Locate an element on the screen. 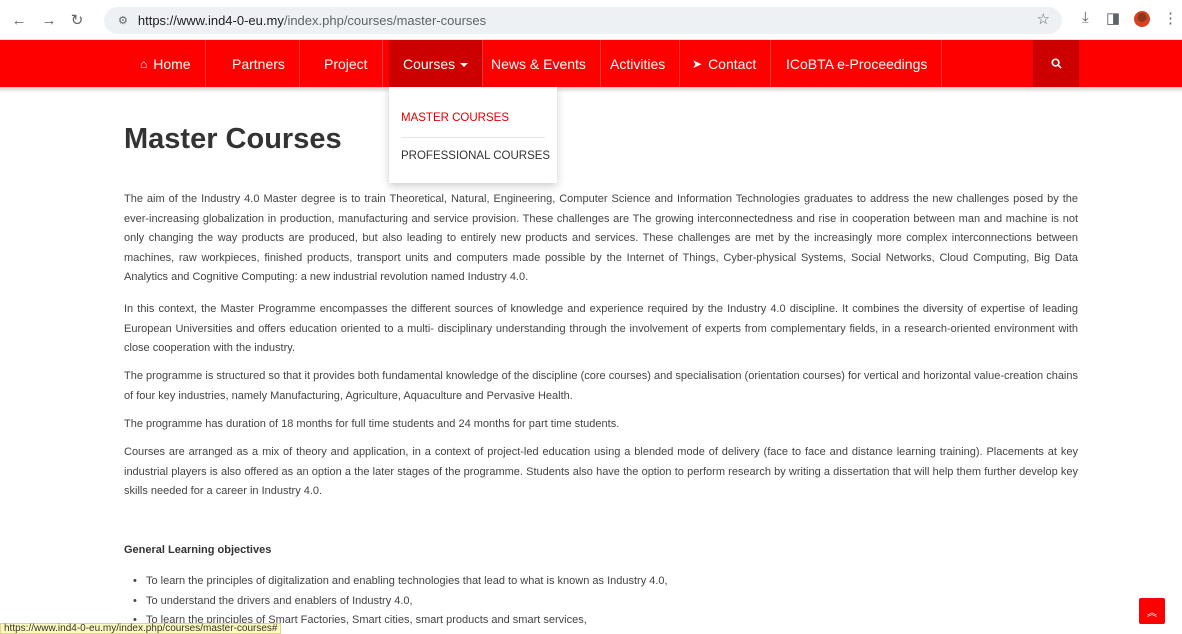 The height and width of the screenshot is (634, 1182). bookmark-star-icon: ☆ is located at coordinates (1043, 19).